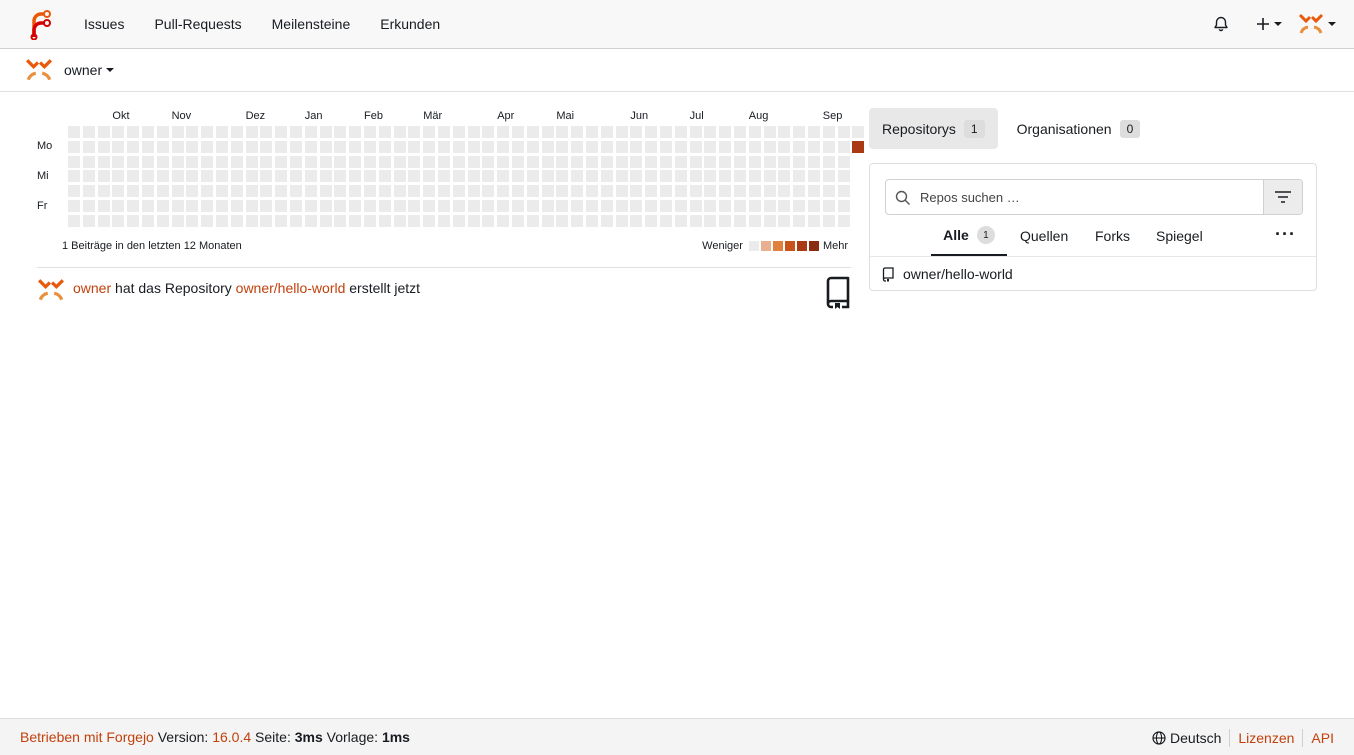  I want to click on user-menu-button, so click(1324, 24).